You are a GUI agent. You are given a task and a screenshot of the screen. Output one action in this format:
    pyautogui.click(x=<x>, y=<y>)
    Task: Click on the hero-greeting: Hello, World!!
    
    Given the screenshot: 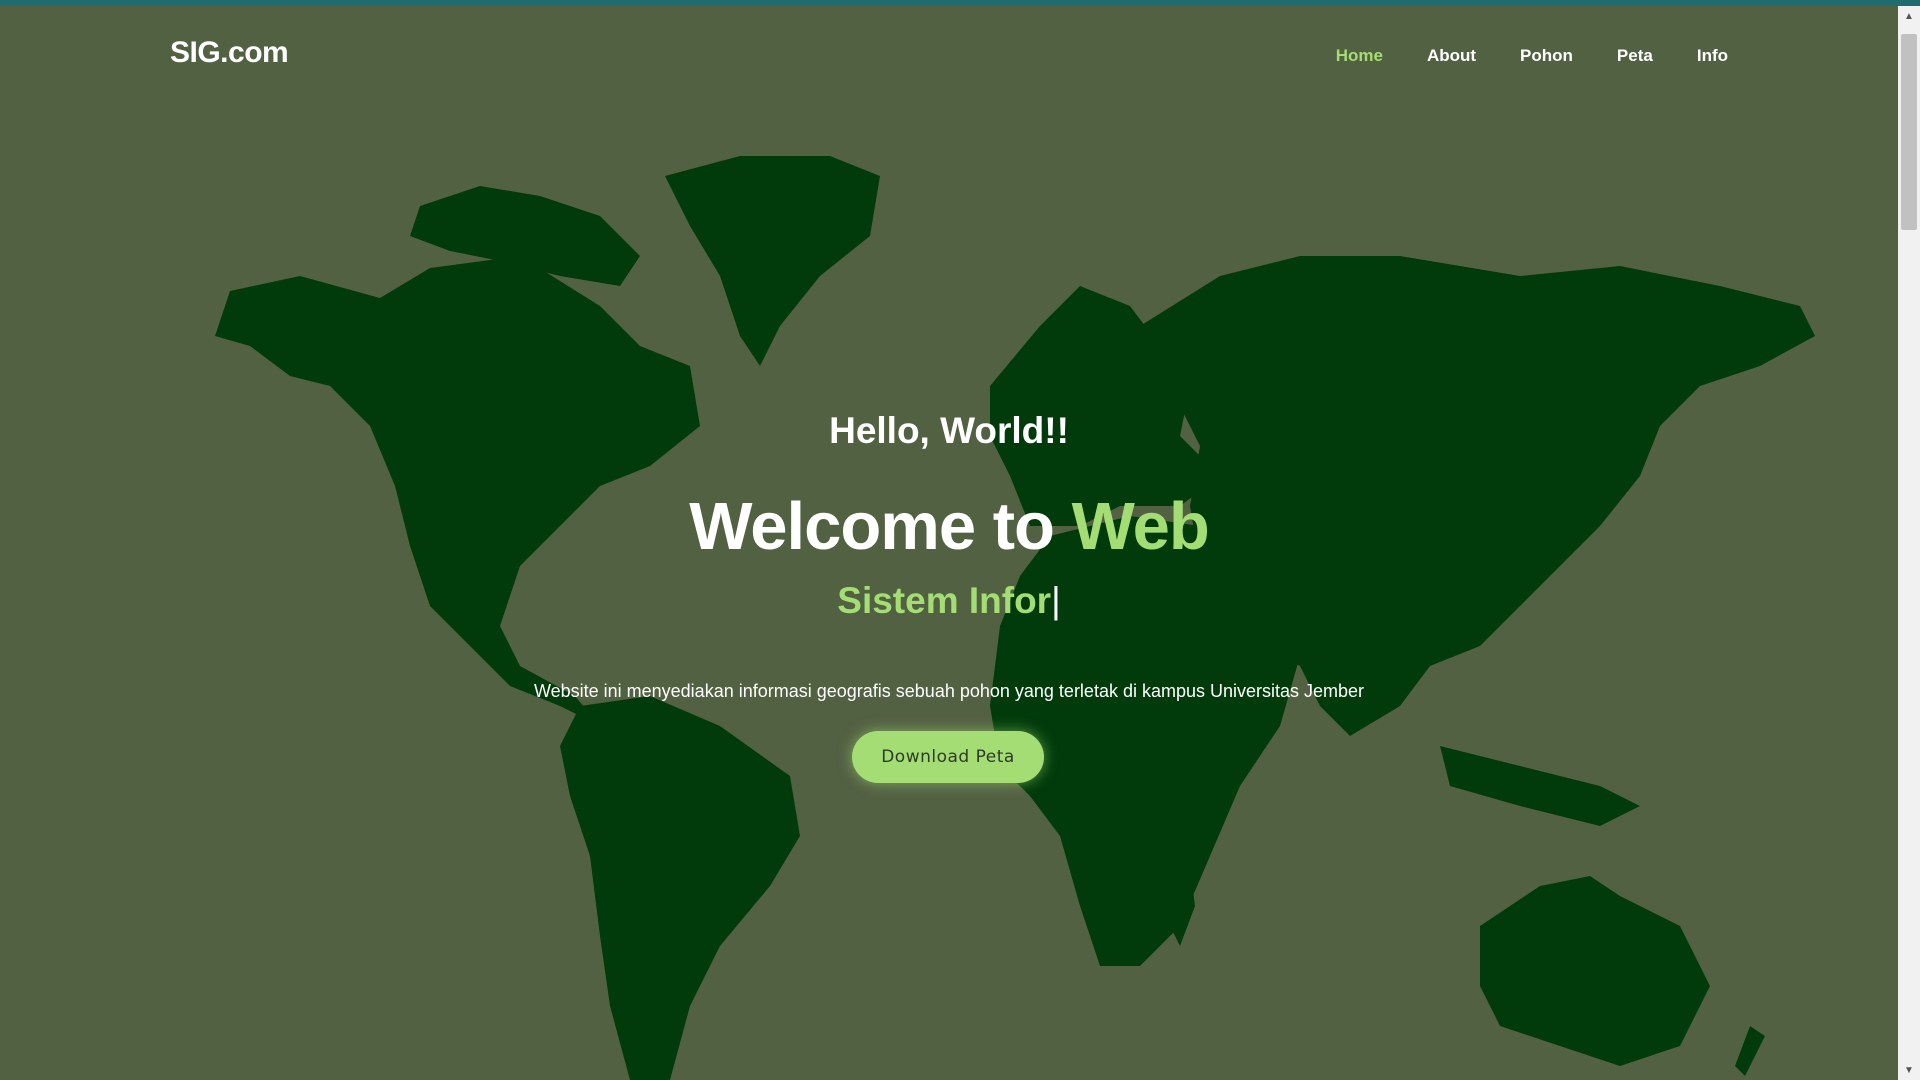 What is the action you would take?
    pyautogui.click(x=949, y=430)
    